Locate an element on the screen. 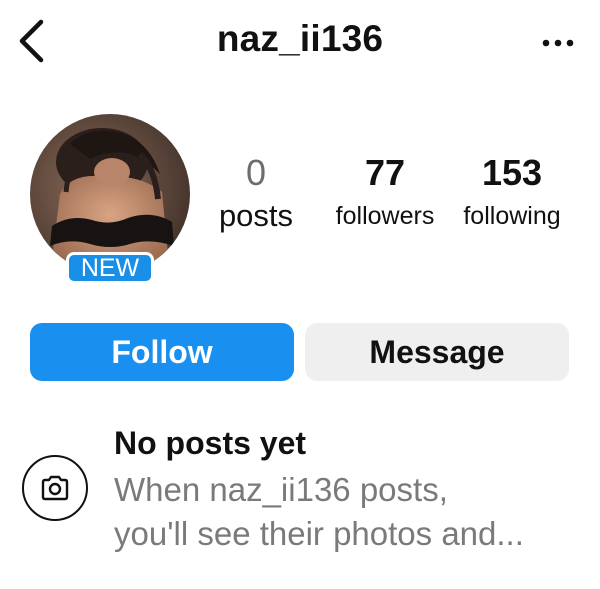  posts-stat: 0 posts is located at coordinates (256, 192).